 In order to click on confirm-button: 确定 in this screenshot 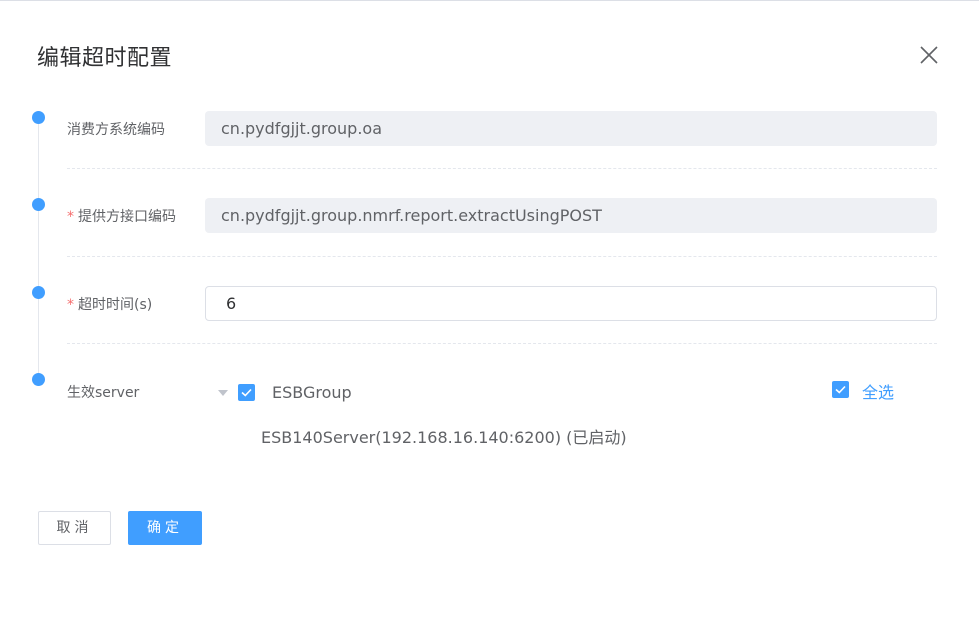, I will do `click(165, 528)`.